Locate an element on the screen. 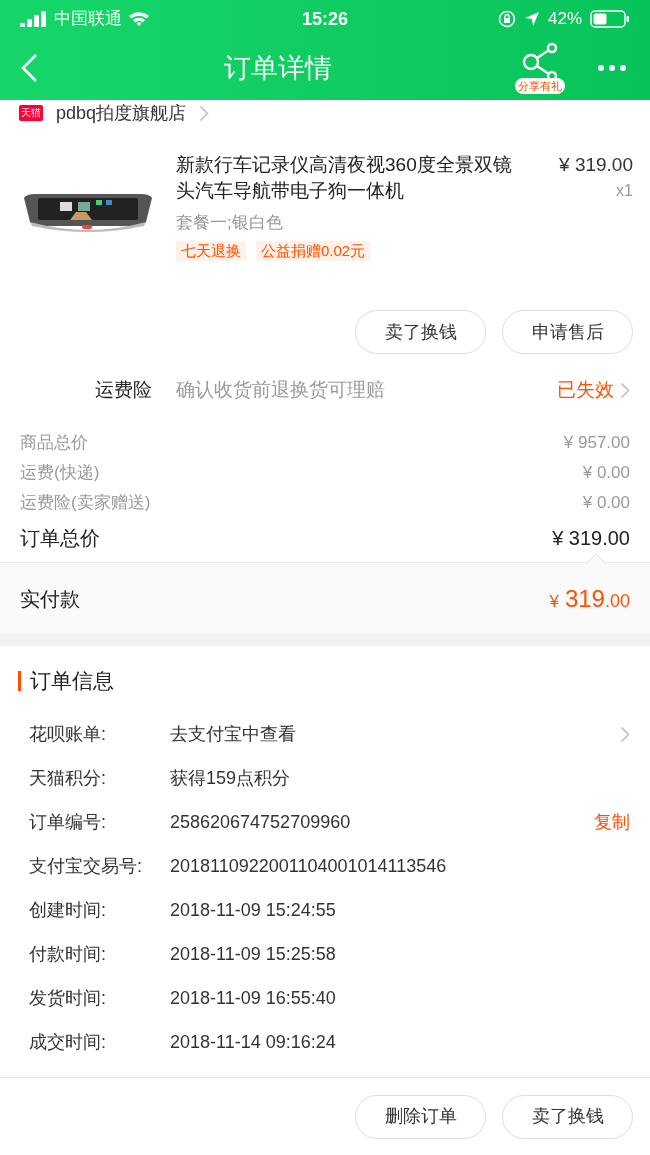 The image size is (650, 1155). info-value: 258620674752709960 is located at coordinates (261, 822).